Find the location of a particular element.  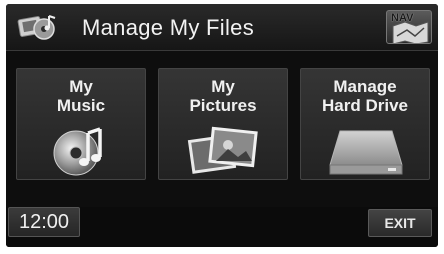

manage-hard-drive-button: Manage Hard Drive is located at coordinates (365, 124).